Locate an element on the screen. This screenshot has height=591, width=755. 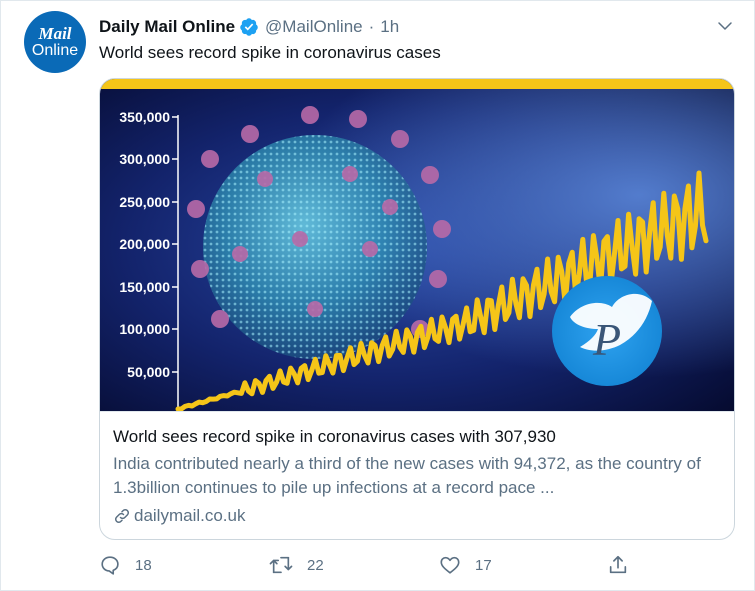
y-tick-label: 50,000 is located at coordinates (148, 372).